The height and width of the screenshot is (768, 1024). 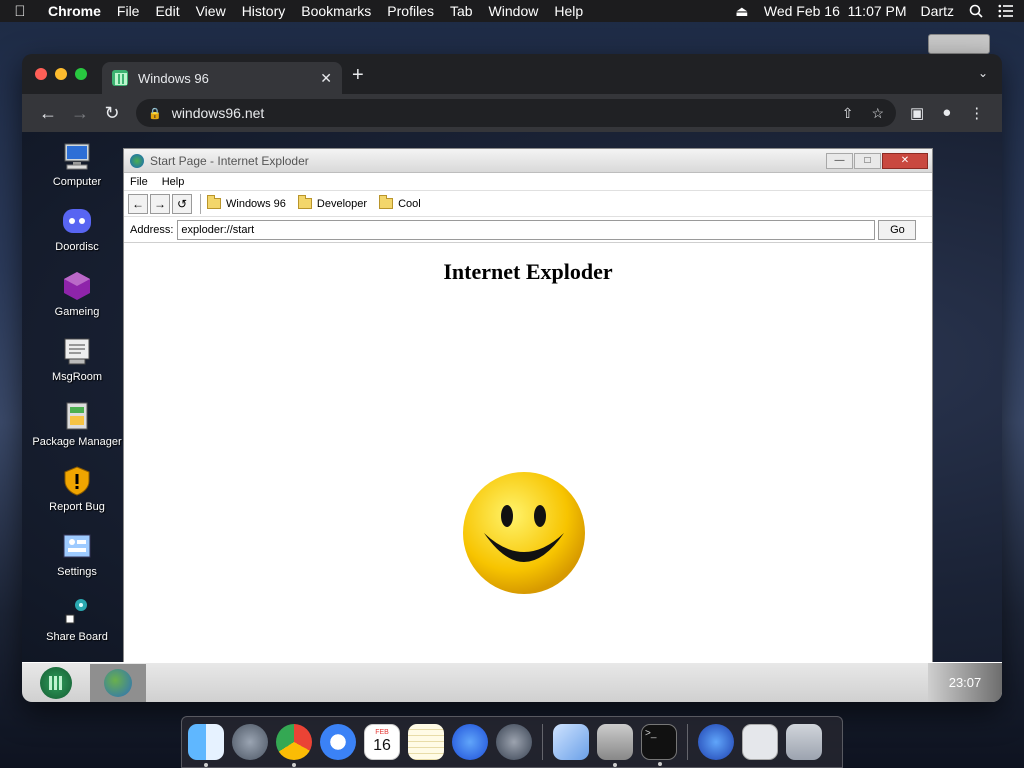 I want to click on desktop-icon-gameing: Gameing, so click(x=77, y=302).